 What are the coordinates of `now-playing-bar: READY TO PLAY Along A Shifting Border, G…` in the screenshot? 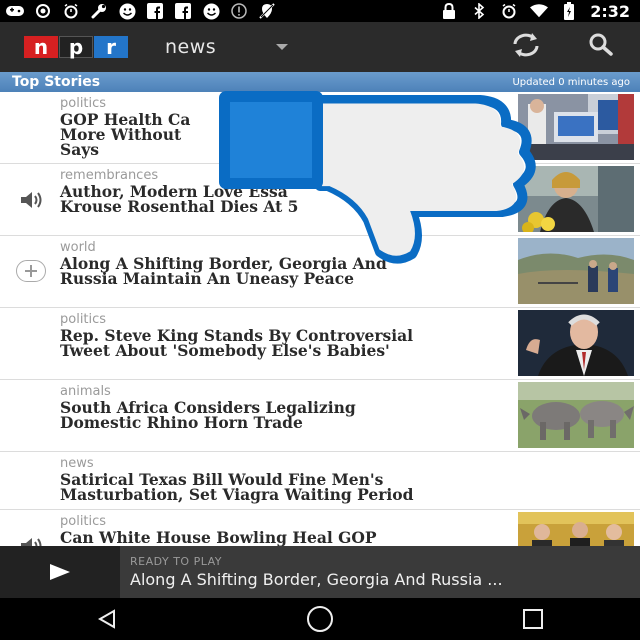 It's located at (320, 572).